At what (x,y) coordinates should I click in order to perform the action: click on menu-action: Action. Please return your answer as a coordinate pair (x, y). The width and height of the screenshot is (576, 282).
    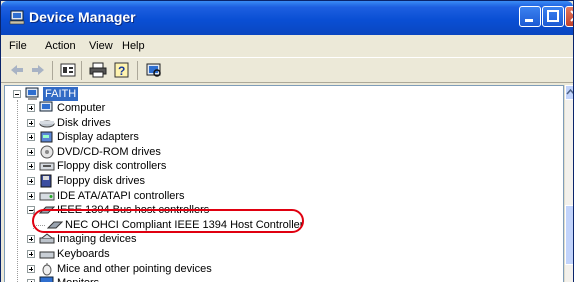
    Looking at the image, I should click on (60, 46).